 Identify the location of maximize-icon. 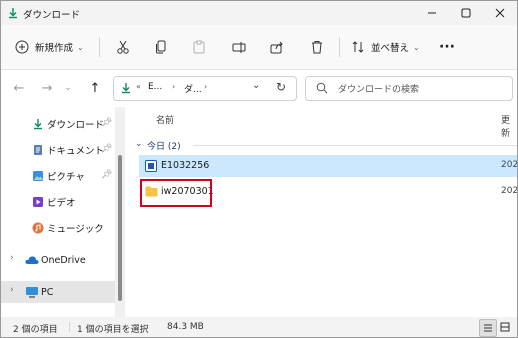
(466, 13).